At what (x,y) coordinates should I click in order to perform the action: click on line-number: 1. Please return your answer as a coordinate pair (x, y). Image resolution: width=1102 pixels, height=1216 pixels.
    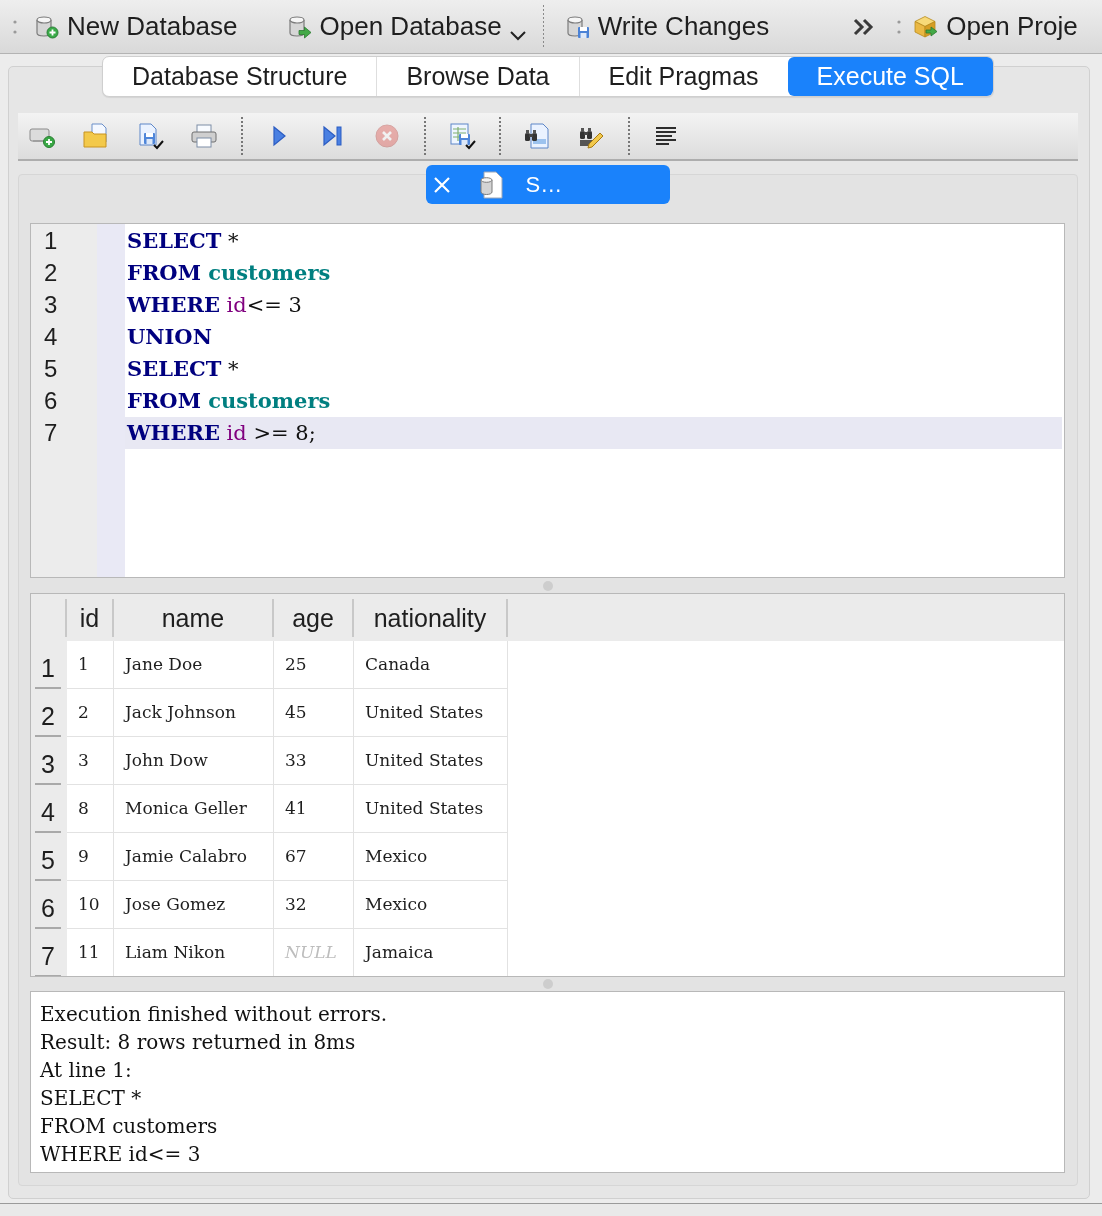
    Looking at the image, I should click on (51, 241).